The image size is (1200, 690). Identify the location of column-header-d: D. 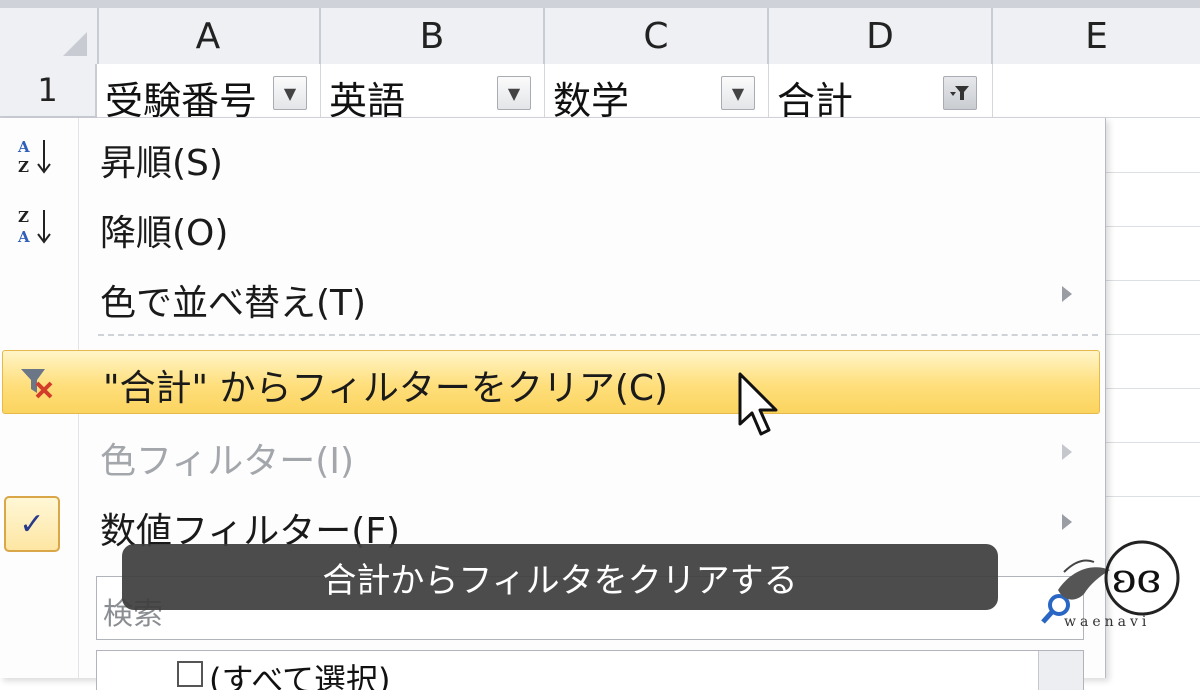
(881, 36).